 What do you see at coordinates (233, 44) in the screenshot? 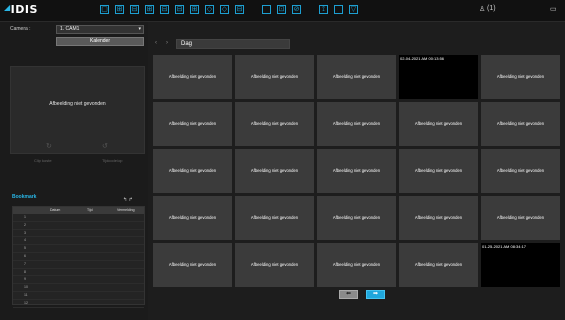
I see `view-mode-label: Dag` at bounding box center [233, 44].